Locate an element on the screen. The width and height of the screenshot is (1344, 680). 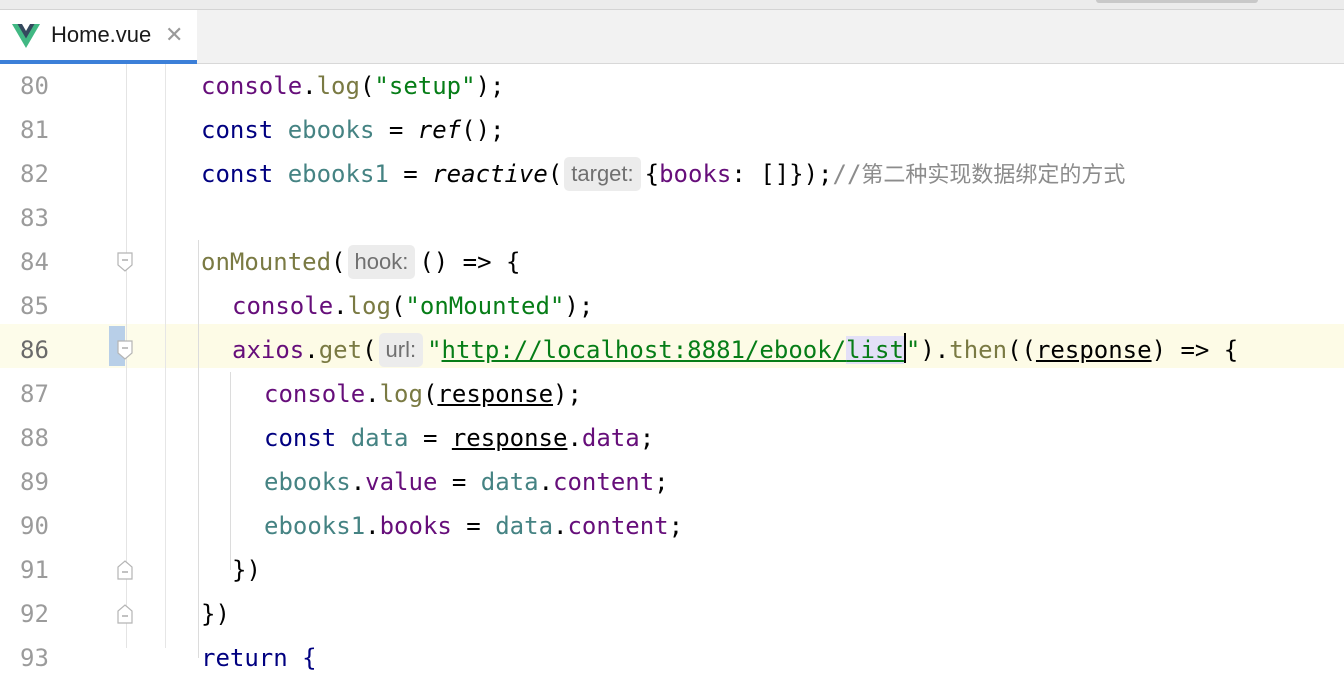
indent-guide is located at coordinates (198, 449).